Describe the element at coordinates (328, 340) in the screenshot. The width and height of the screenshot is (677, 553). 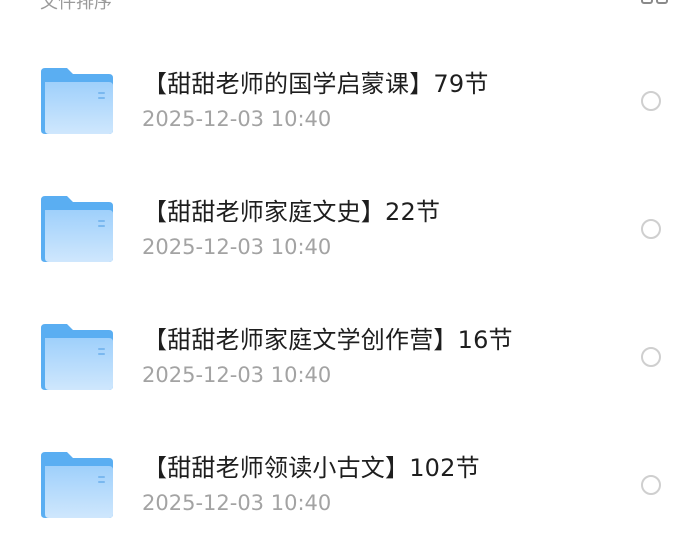
I see `file-name: 【甜甜老师家庭文学创作营】16节` at that location.